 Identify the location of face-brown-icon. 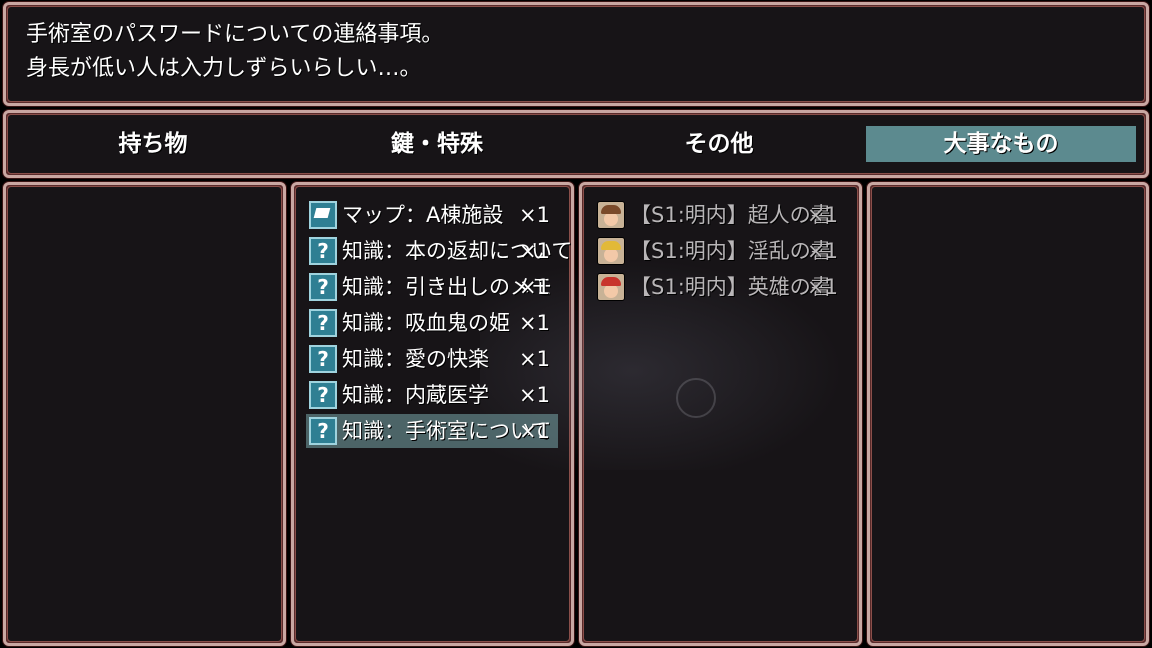
(611, 215).